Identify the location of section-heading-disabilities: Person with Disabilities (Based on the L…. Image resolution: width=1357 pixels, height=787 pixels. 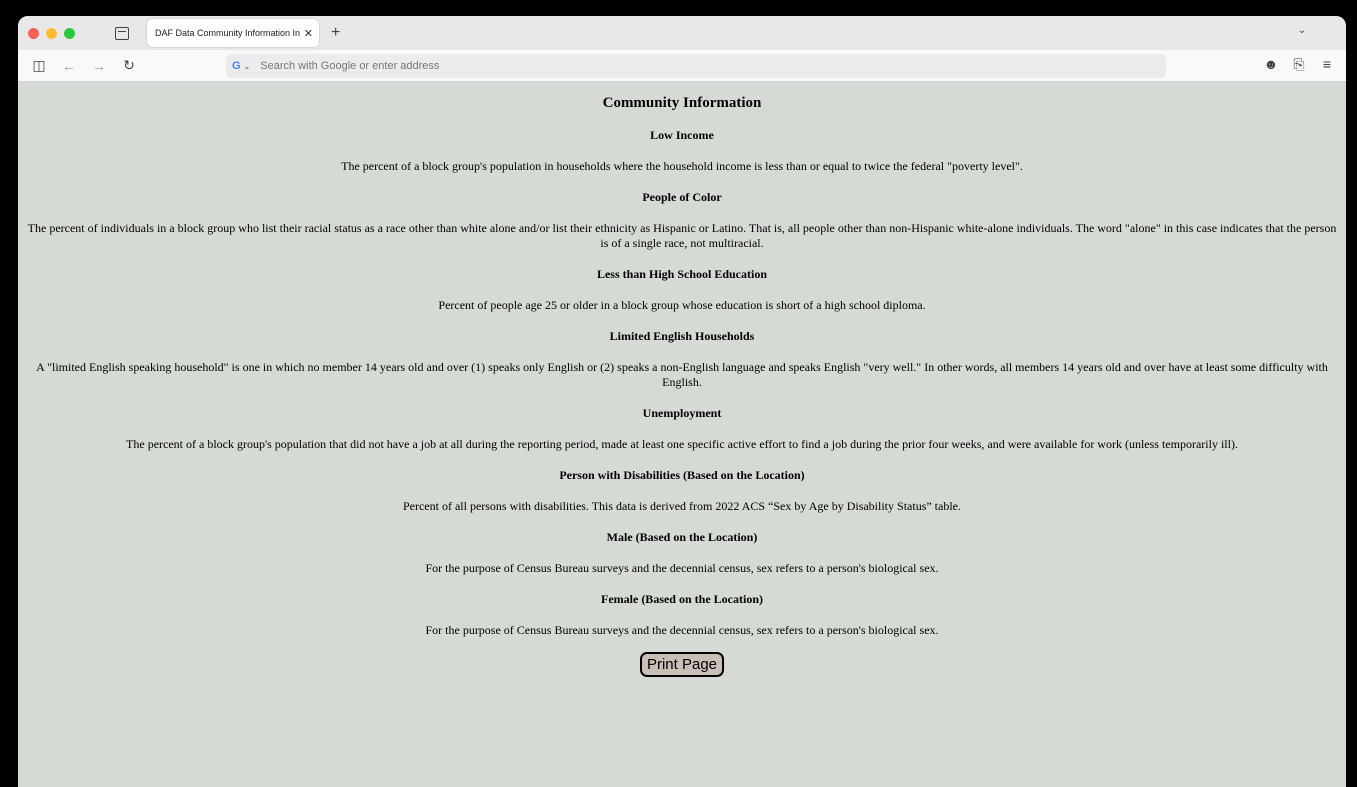
(682, 475).